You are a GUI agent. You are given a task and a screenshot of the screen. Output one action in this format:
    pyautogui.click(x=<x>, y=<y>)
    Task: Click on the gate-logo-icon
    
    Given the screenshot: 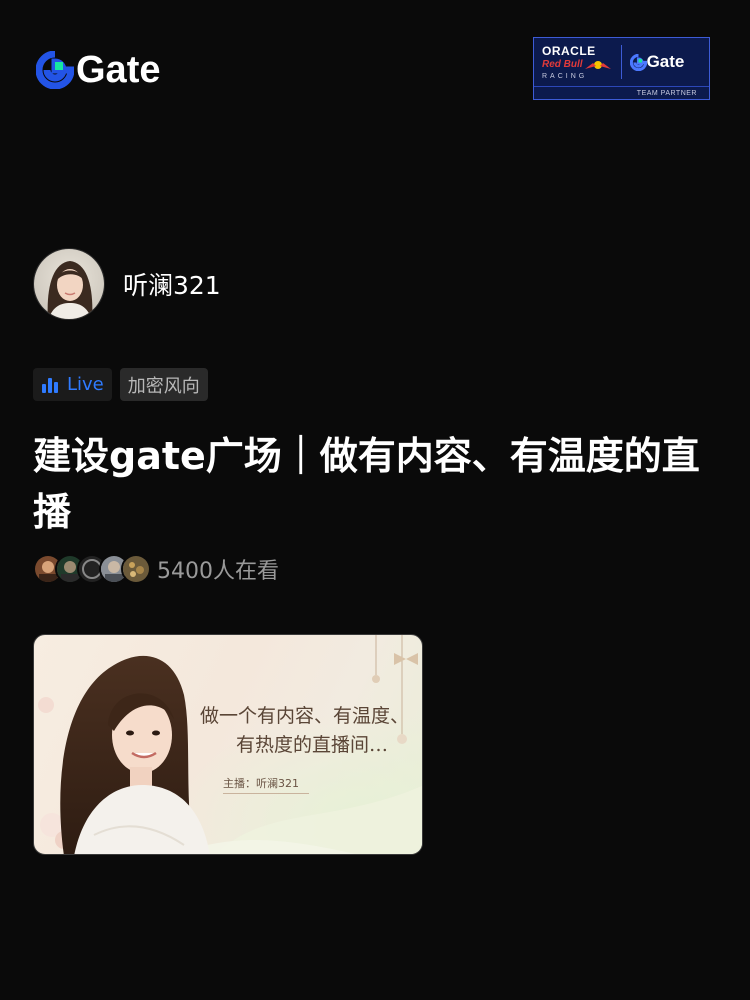 What is the action you would take?
    pyautogui.click(x=55, y=70)
    